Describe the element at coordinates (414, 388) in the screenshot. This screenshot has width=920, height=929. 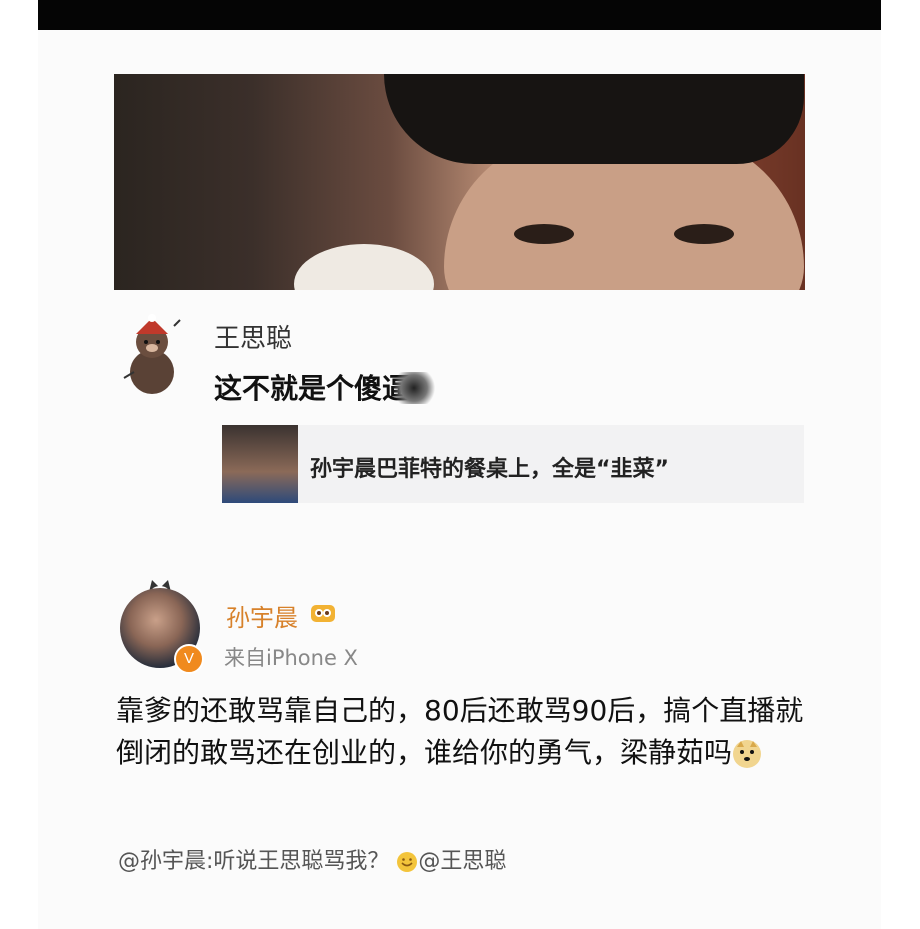
I see `censor-blur` at that location.